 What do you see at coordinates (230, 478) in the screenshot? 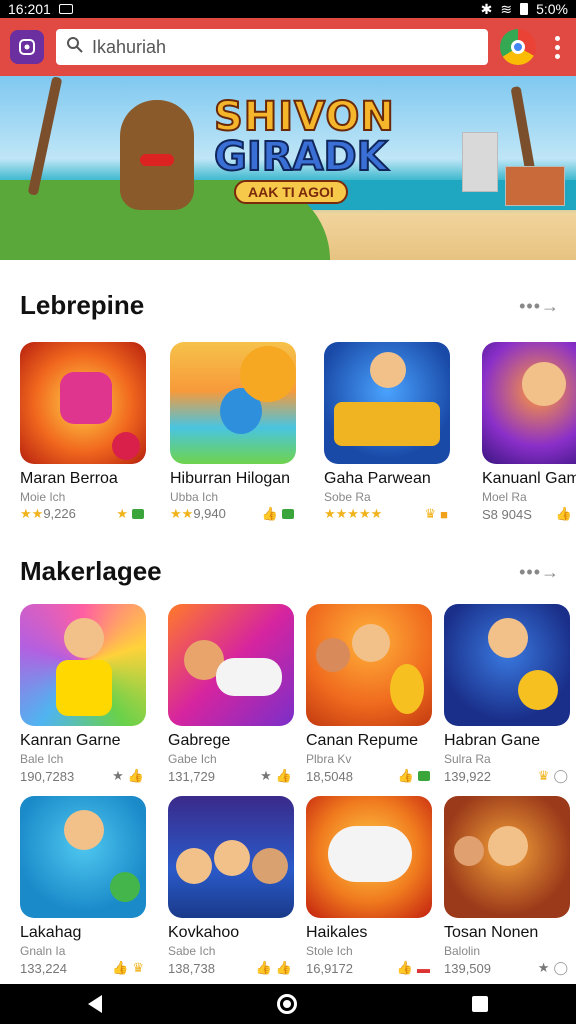
I see `app-name: Hiburran Hilogan` at bounding box center [230, 478].